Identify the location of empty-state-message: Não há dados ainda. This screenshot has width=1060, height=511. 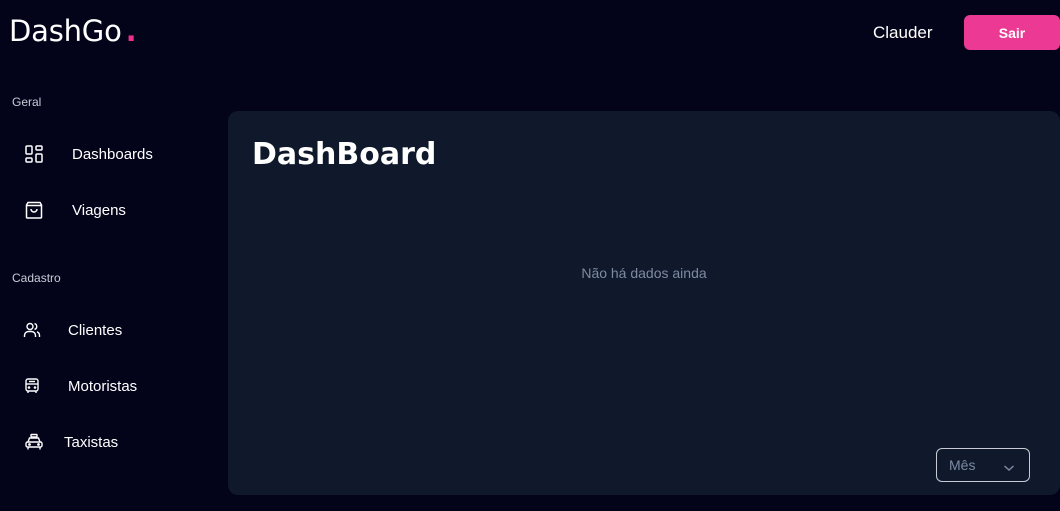
(644, 273).